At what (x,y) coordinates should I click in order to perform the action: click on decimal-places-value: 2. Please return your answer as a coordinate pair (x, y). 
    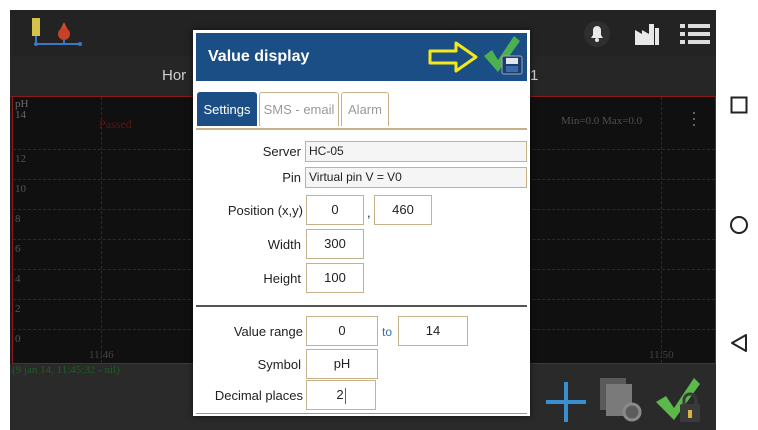
    Looking at the image, I should click on (340, 394).